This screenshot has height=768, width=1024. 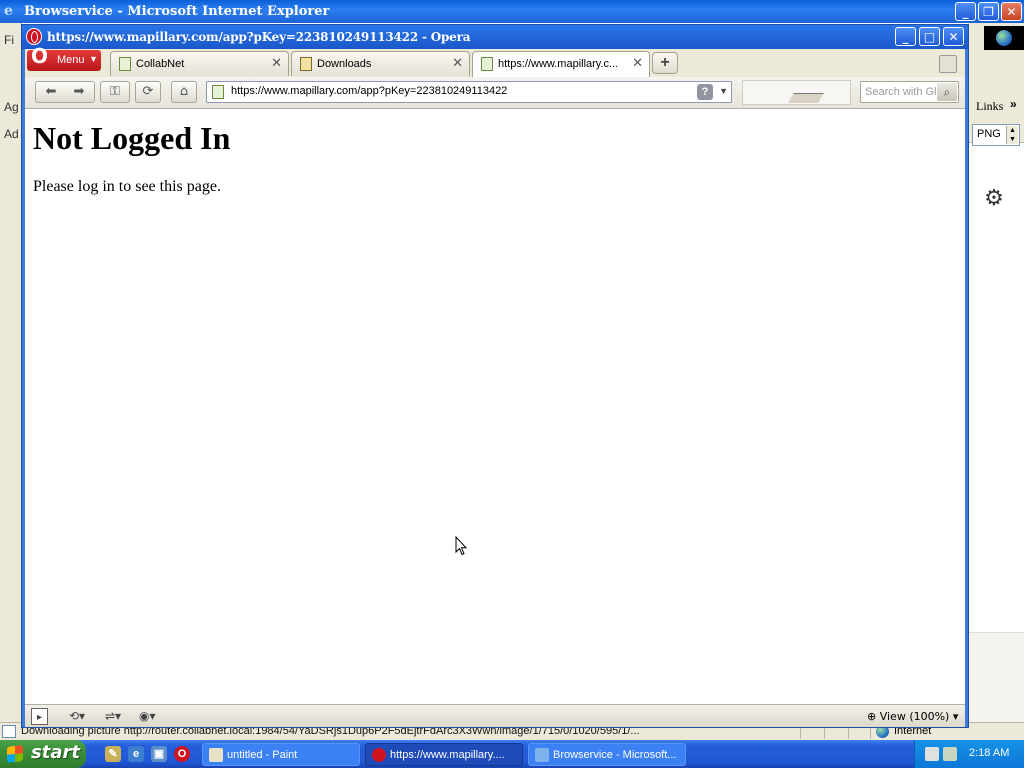 What do you see at coordinates (147, 716) in the screenshot?
I see `turbo-icon: ◉▾` at bounding box center [147, 716].